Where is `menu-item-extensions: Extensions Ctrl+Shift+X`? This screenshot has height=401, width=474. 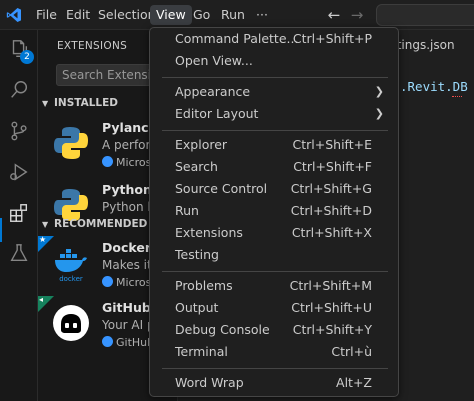
menu-item-extensions: Extensions Ctrl+Shift+X is located at coordinates (274, 233).